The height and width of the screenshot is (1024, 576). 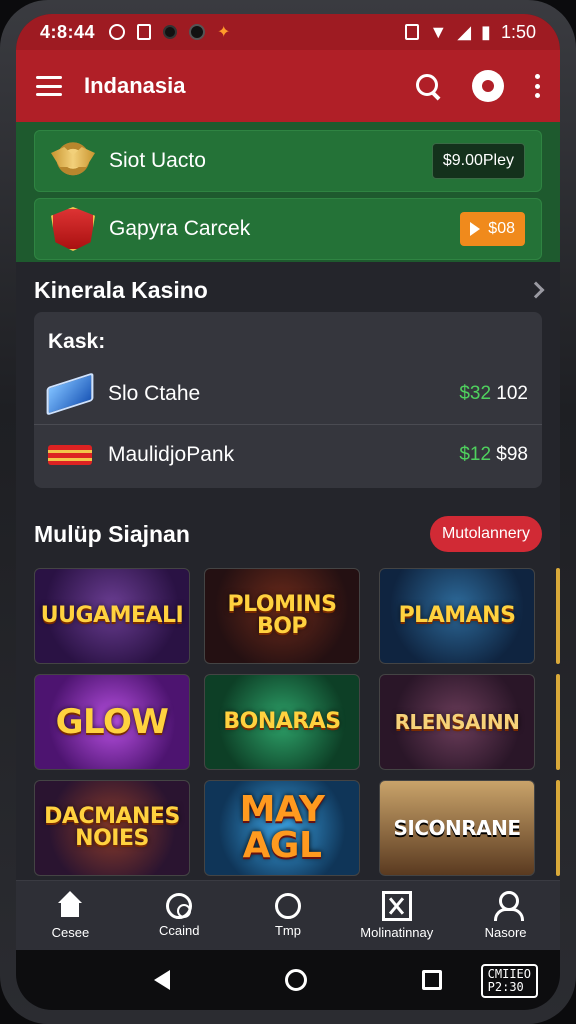 What do you see at coordinates (512, 393) in the screenshot?
I see `amount-value: 102` at bounding box center [512, 393].